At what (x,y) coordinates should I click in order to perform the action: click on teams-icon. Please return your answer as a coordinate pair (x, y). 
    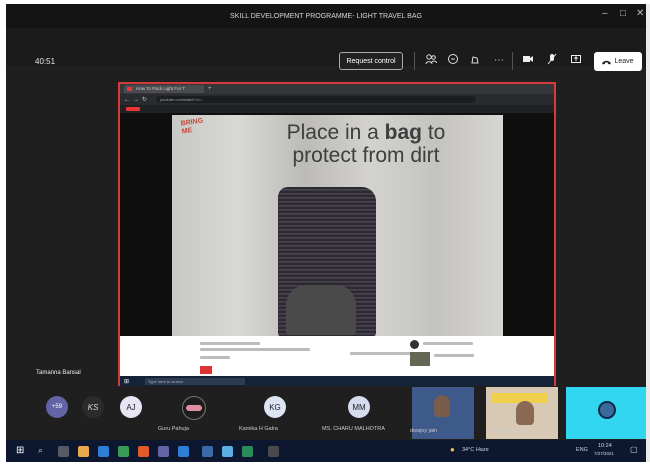
    Looking at the image, I should click on (163, 451).